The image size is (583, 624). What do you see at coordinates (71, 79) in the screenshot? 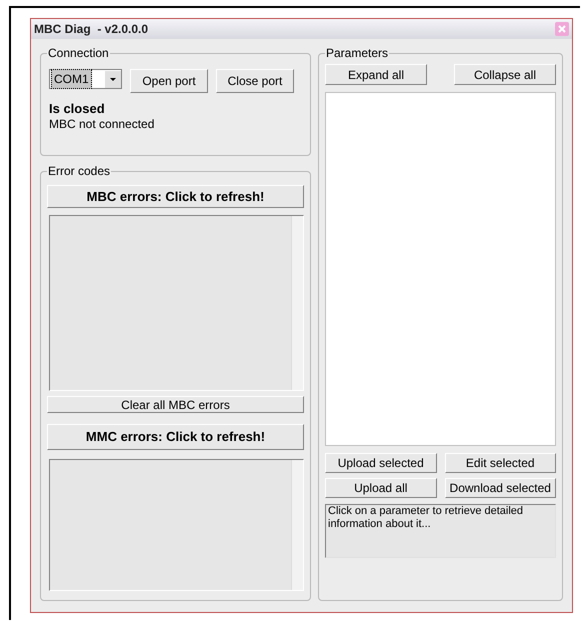
I see `port-value: COM1` at bounding box center [71, 79].